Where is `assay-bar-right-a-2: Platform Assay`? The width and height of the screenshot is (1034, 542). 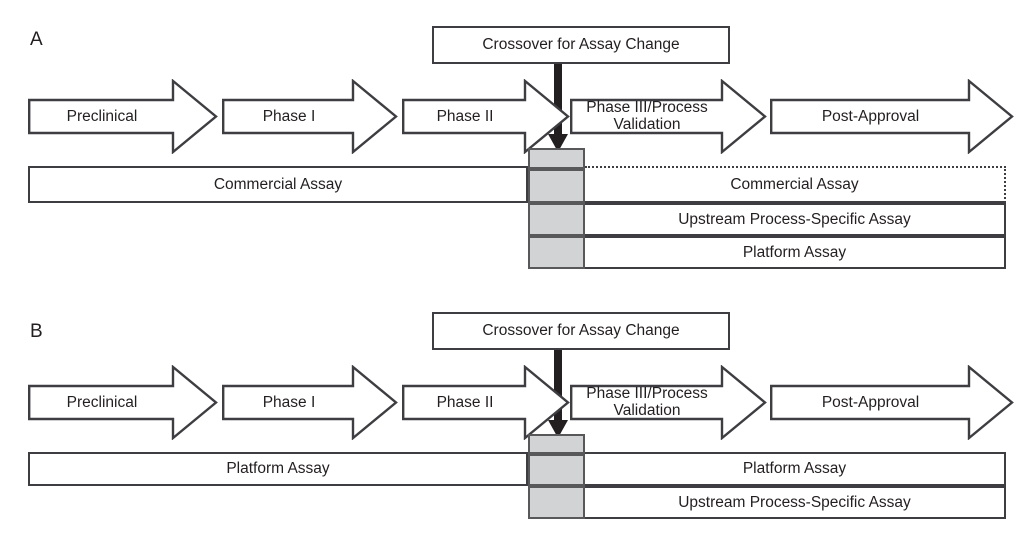 assay-bar-right-a-2: Platform Assay is located at coordinates (795, 252).